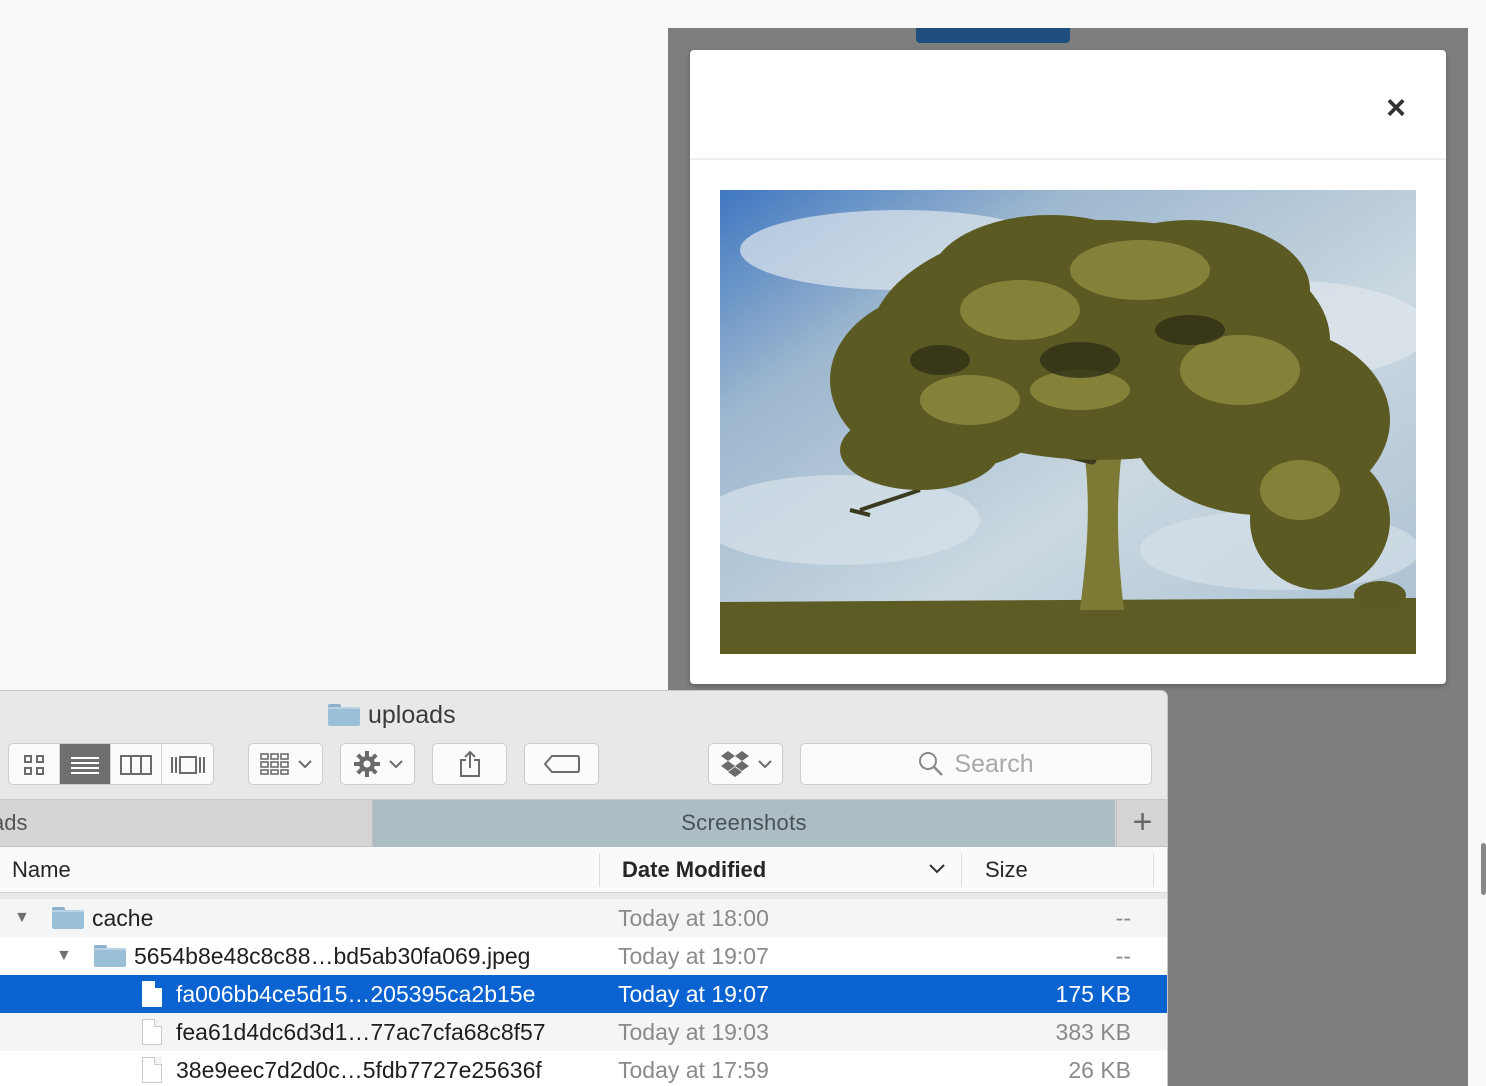 This screenshot has width=1486, height=1086. Describe the element at coordinates (356, 994) in the screenshot. I see `file-name: fa006bb4ce5d15…205395ca2b15e` at that location.